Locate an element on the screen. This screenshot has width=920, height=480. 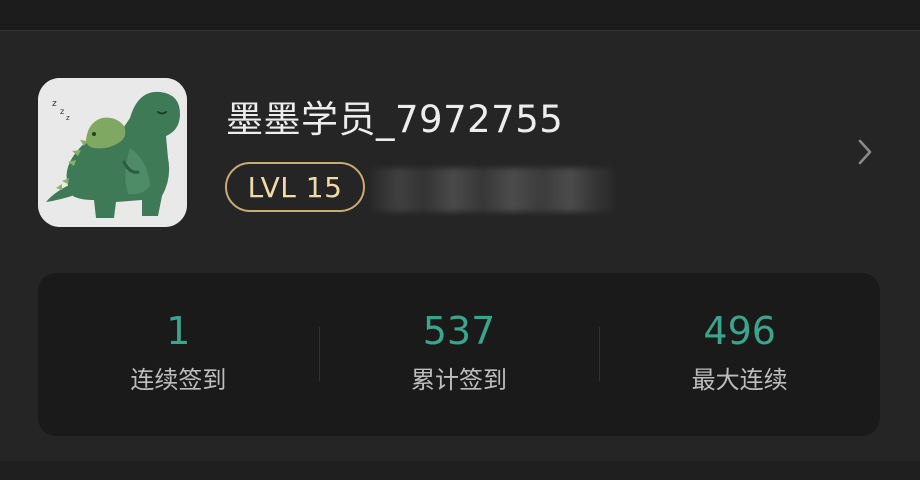
top-bar is located at coordinates (460, 15).